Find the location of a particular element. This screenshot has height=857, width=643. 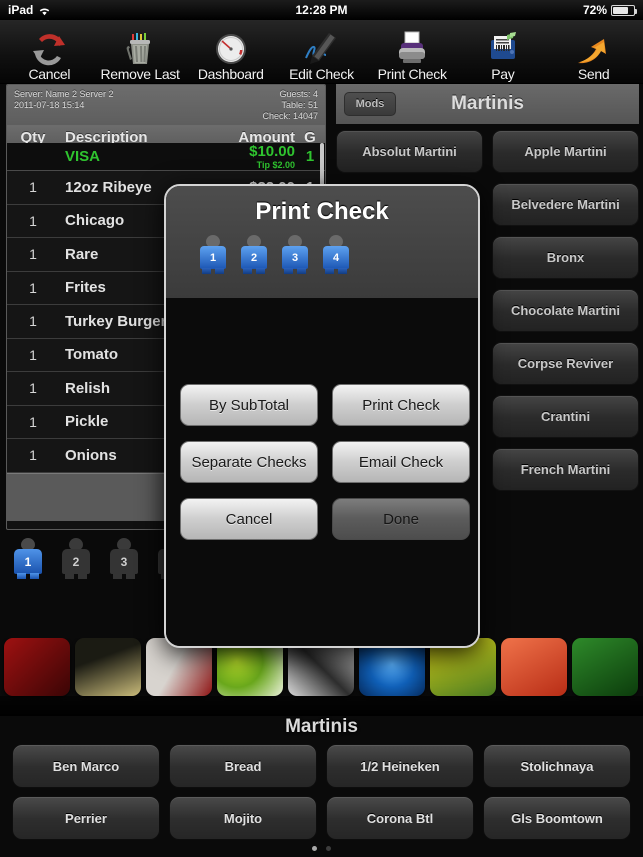

toolbar-button-send: Send is located at coordinates (594, 54).